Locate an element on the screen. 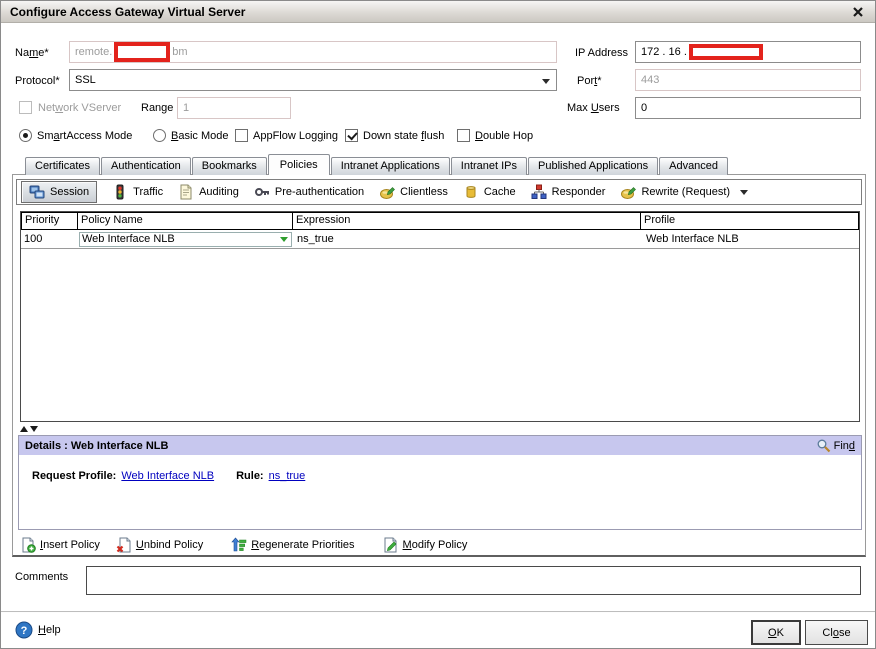 The width and height of the screenshot is (876, 649). rule-label: Rule: is located at coordinates (250, 476).